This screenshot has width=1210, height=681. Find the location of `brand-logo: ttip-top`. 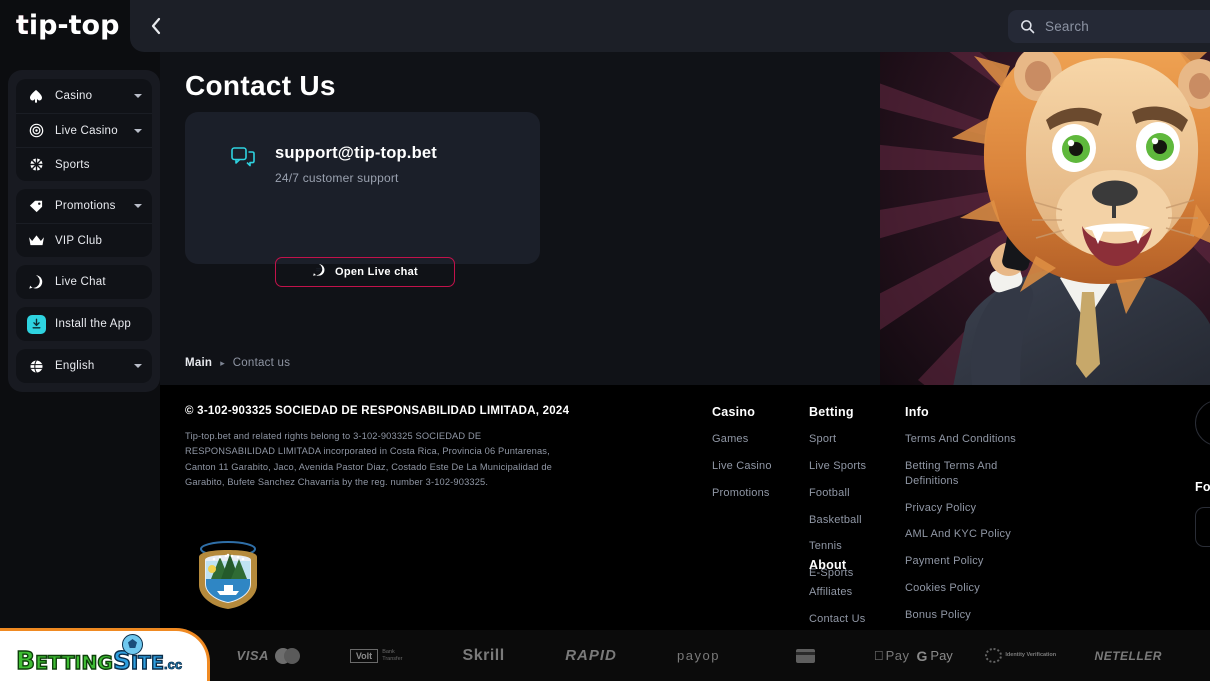

brand-logo: ttip-top is located at coordinates (67, 25).